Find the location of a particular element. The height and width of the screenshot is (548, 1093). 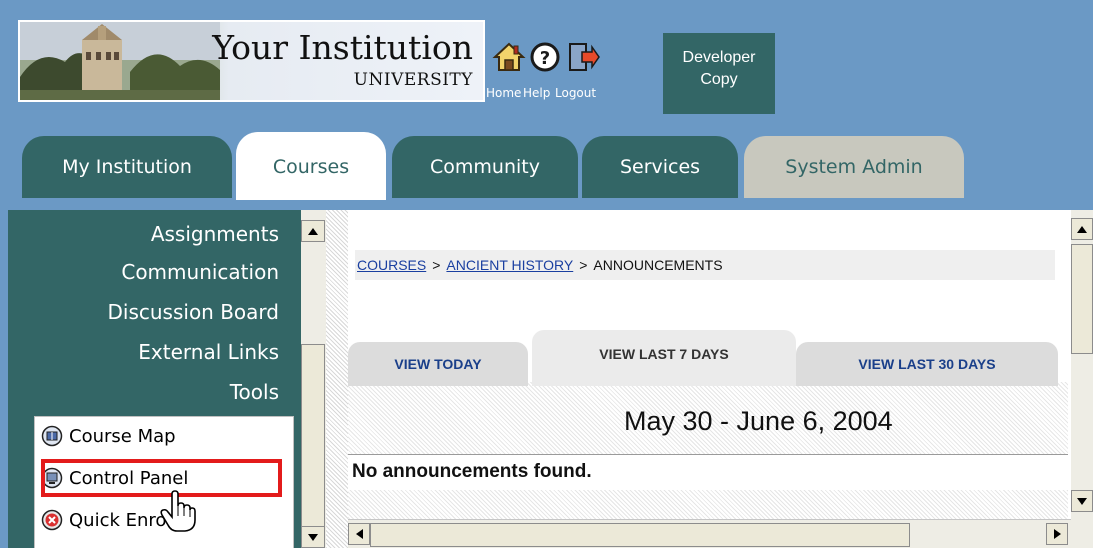

tool-label: Course Map is located at coordinates (122, 436).